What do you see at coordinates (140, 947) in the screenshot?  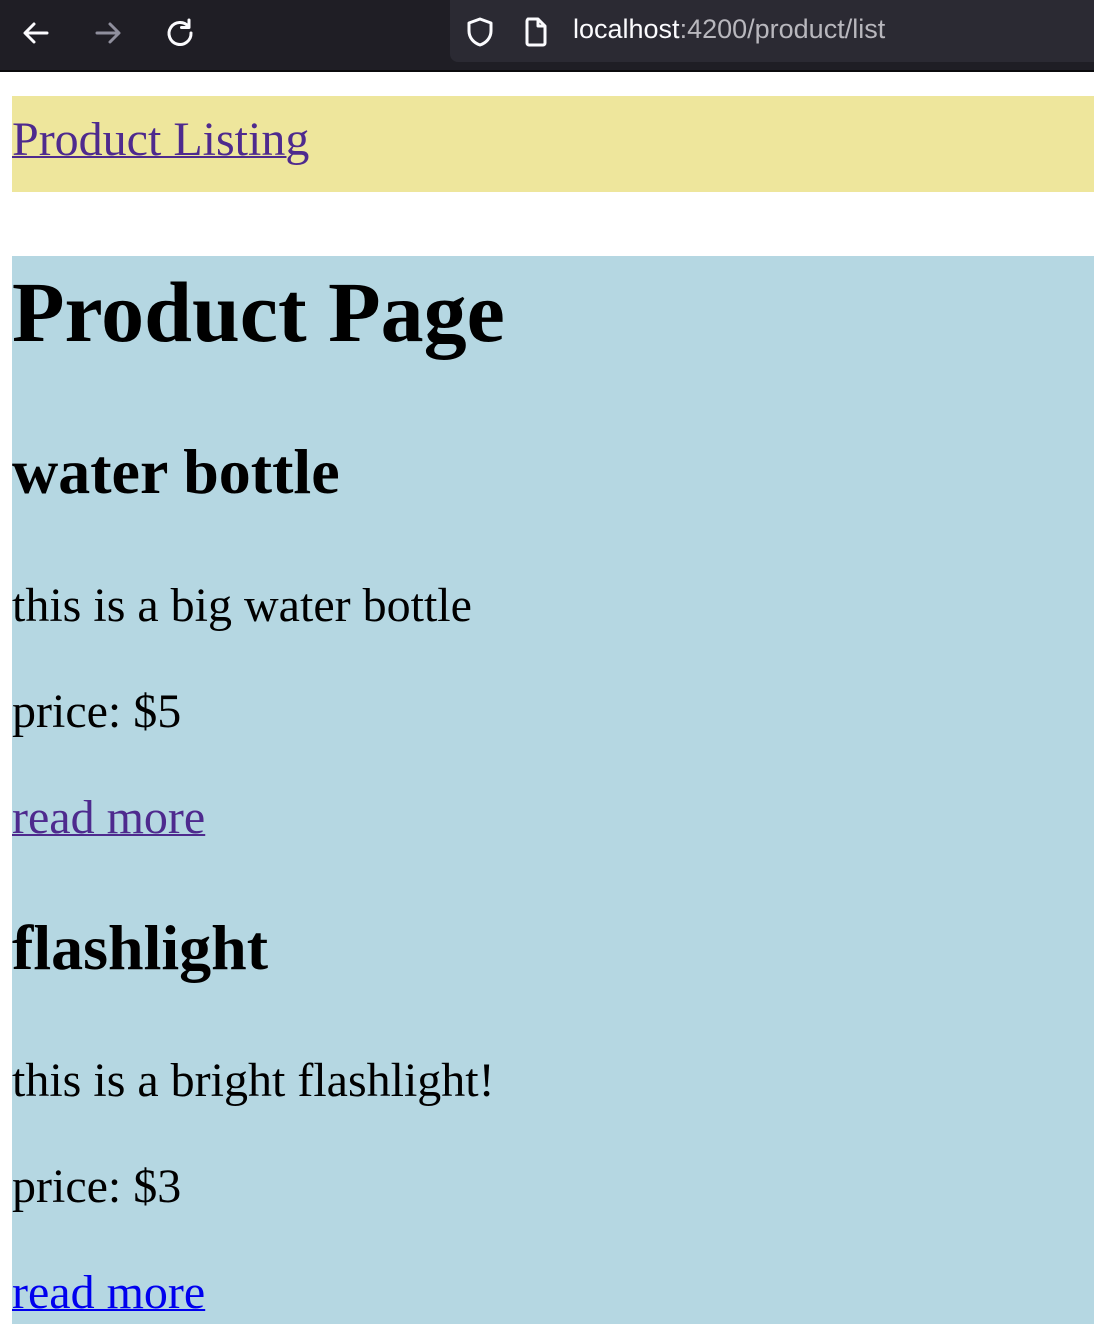 I see `product-name: flashlight` at bounding box center [140, 947].